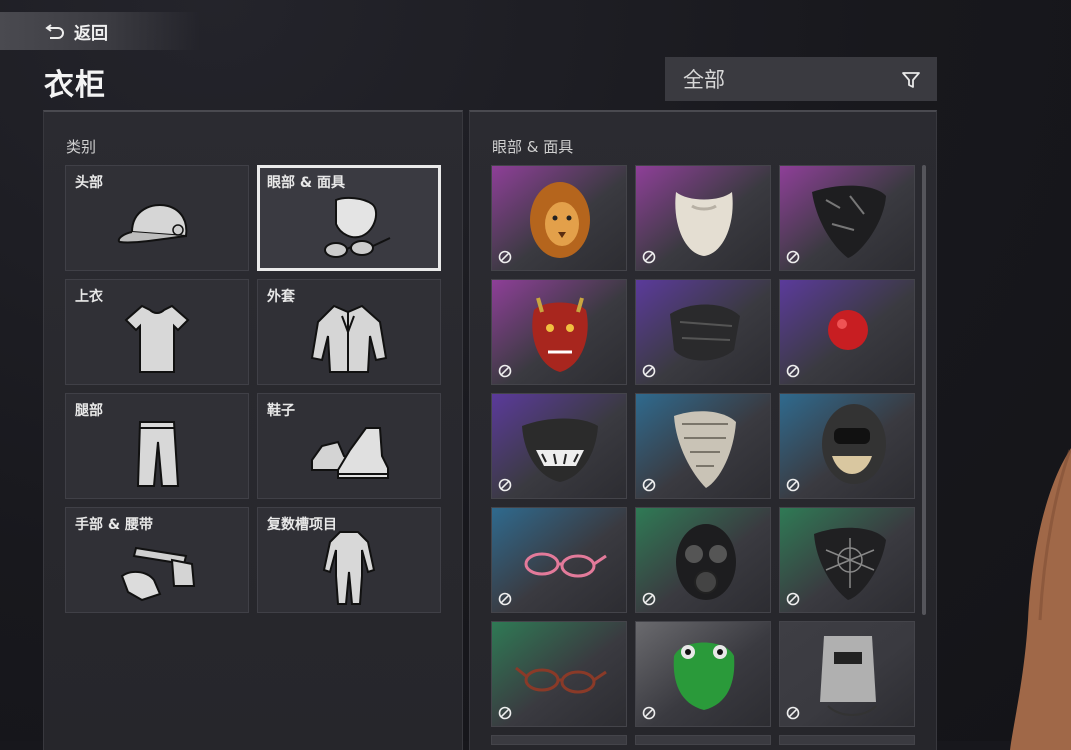 This screenshot has width=1071, height=750. I want to click on jumpsuit-icon, so click(349, 568).